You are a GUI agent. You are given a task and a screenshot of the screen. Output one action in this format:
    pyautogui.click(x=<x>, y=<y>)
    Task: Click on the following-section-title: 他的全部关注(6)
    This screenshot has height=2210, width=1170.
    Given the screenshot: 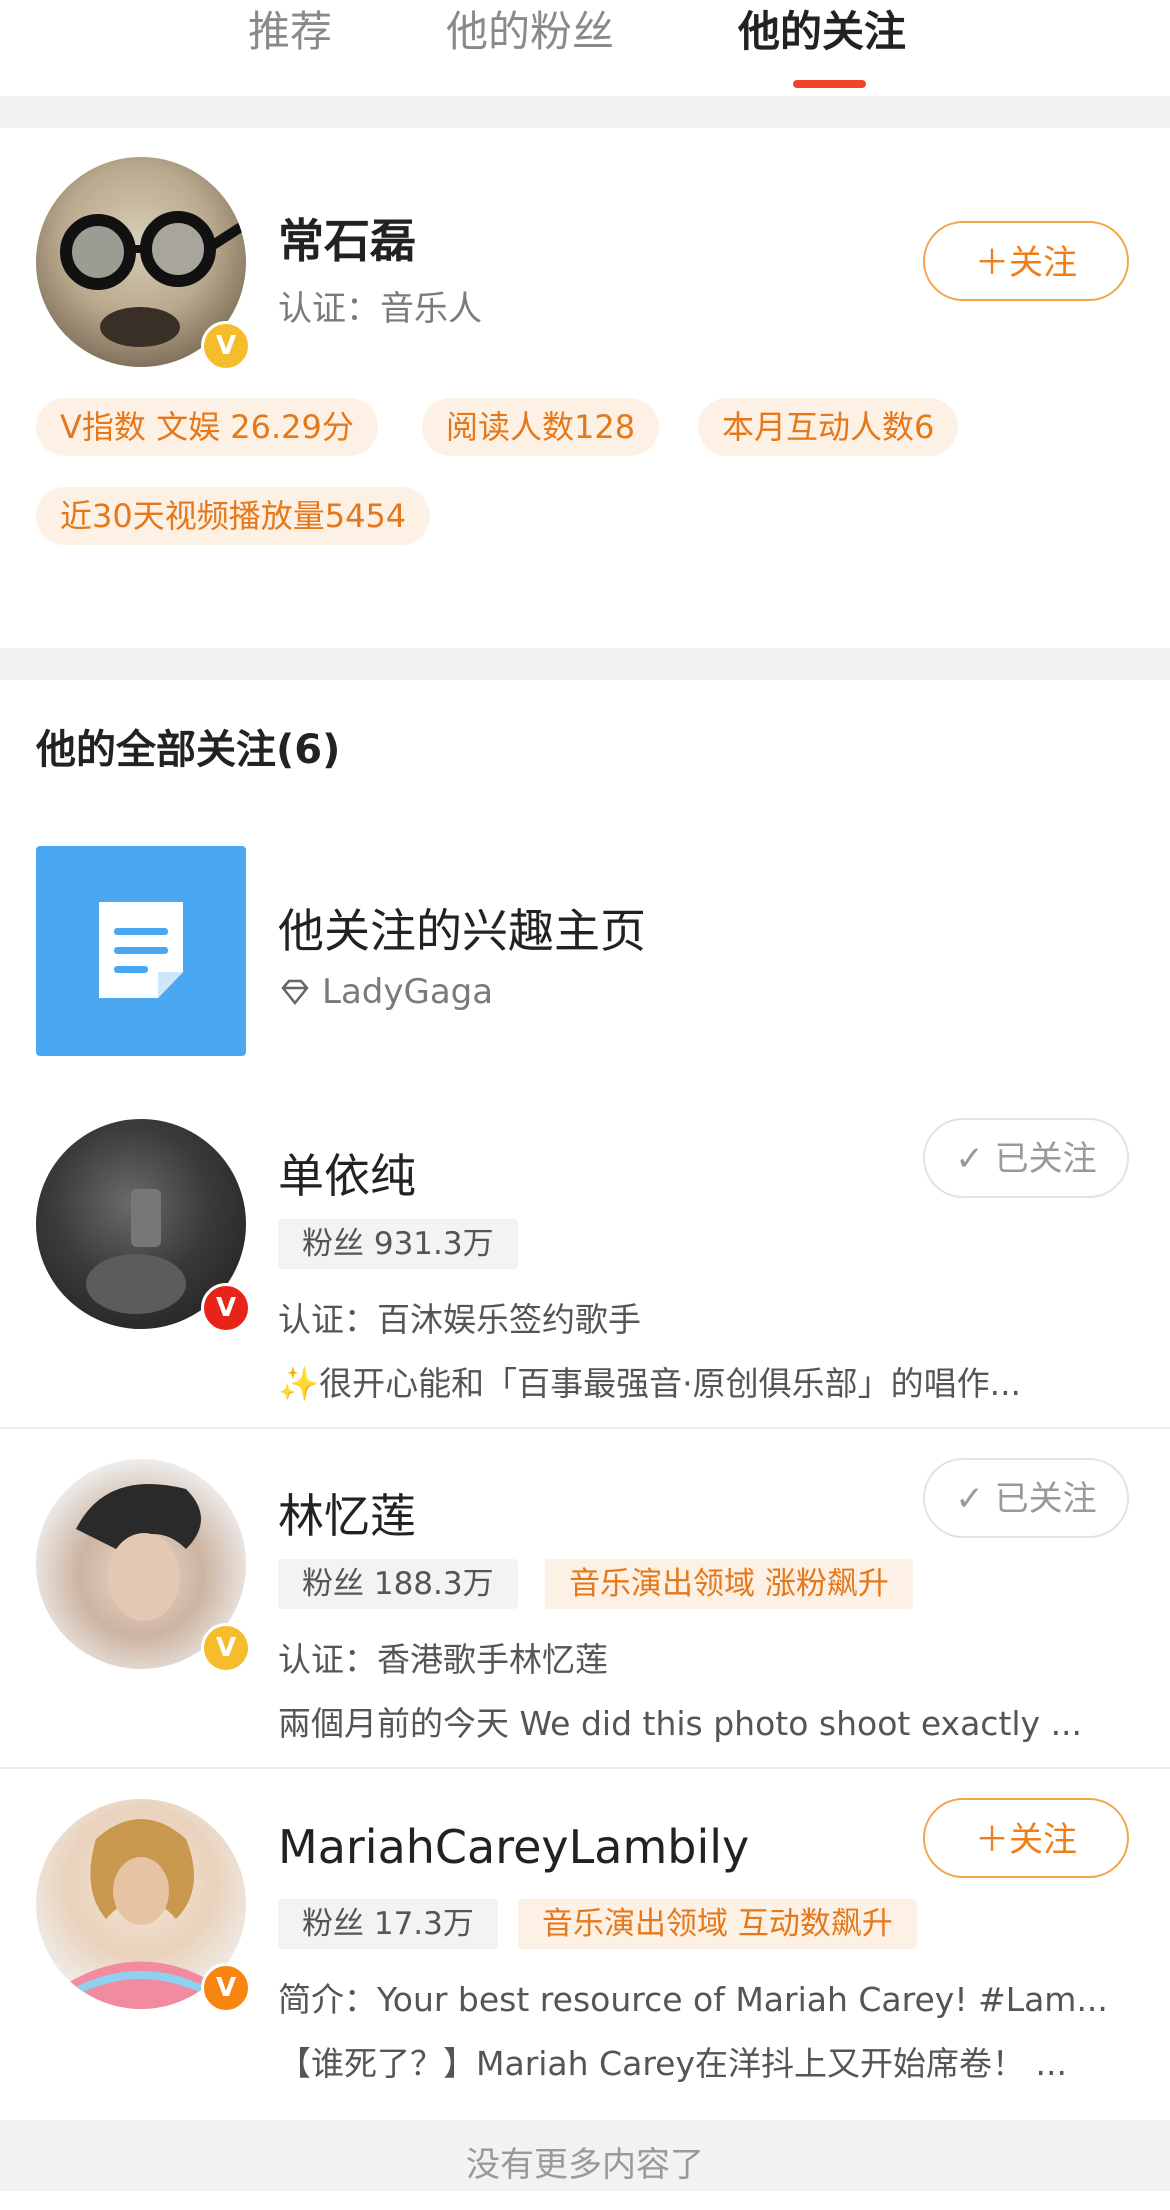 What is the action you would take?
    pyautogui.click(x=188, y=750)
    